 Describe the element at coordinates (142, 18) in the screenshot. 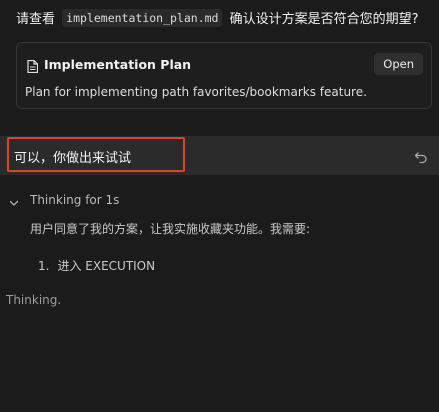

I see `filename-code: implementation_plan.md` at that location.